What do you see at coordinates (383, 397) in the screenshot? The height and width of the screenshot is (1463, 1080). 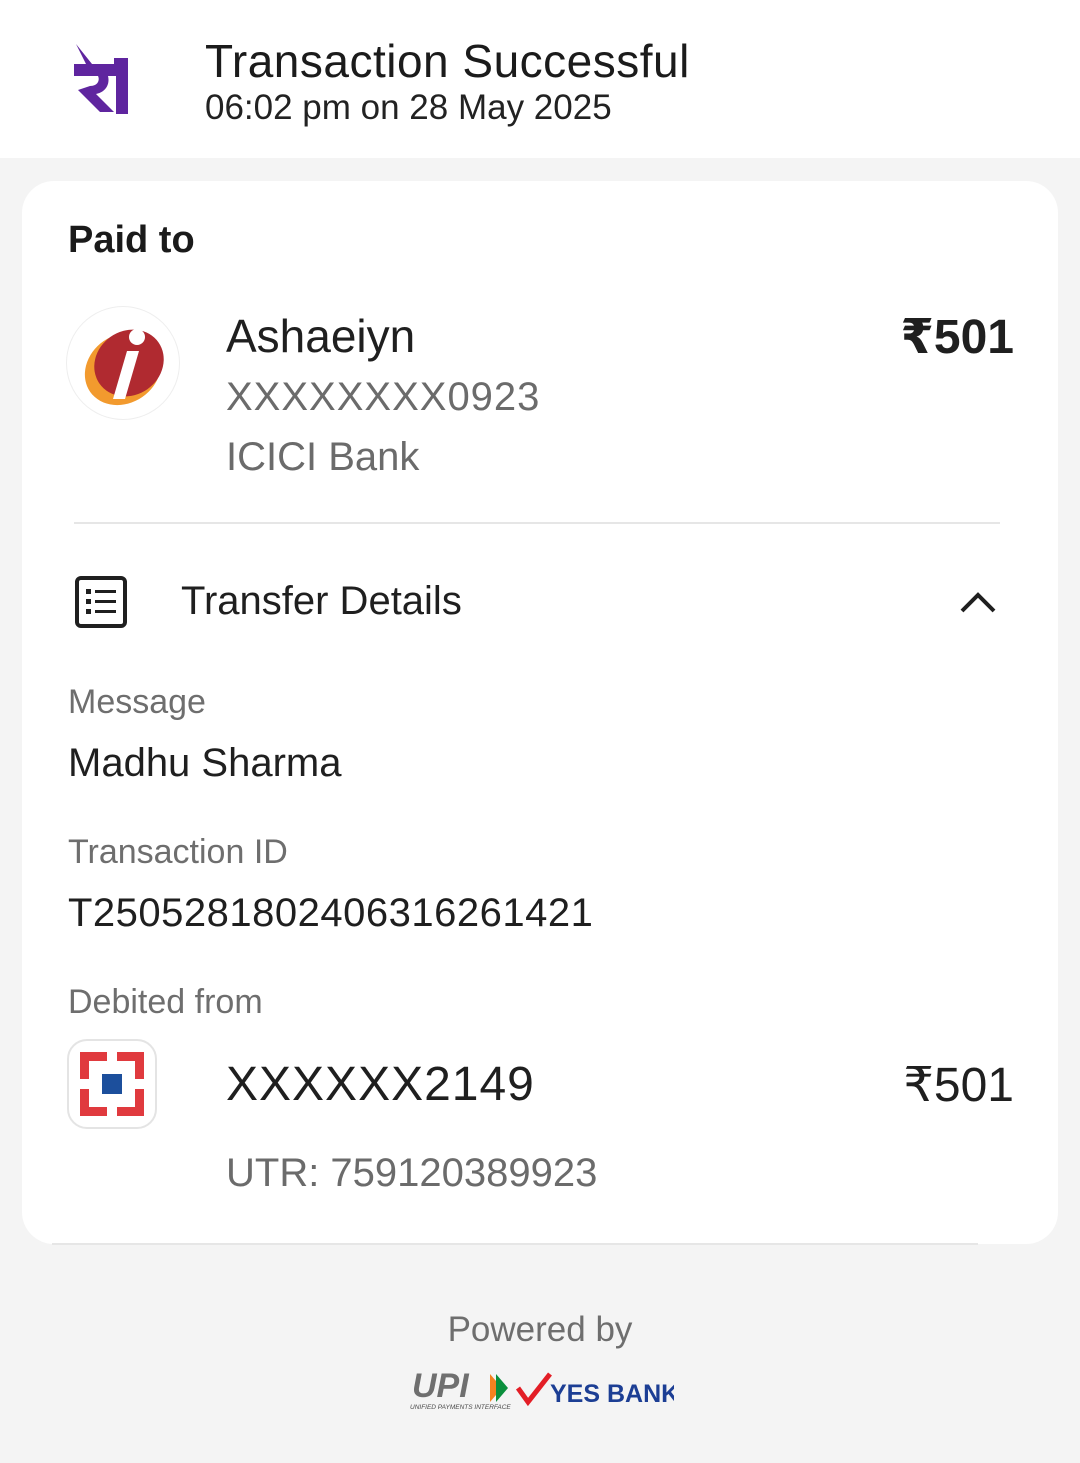 I see `payee-account-number: XXXXXXXX0923` at bounding box center [383, 397].